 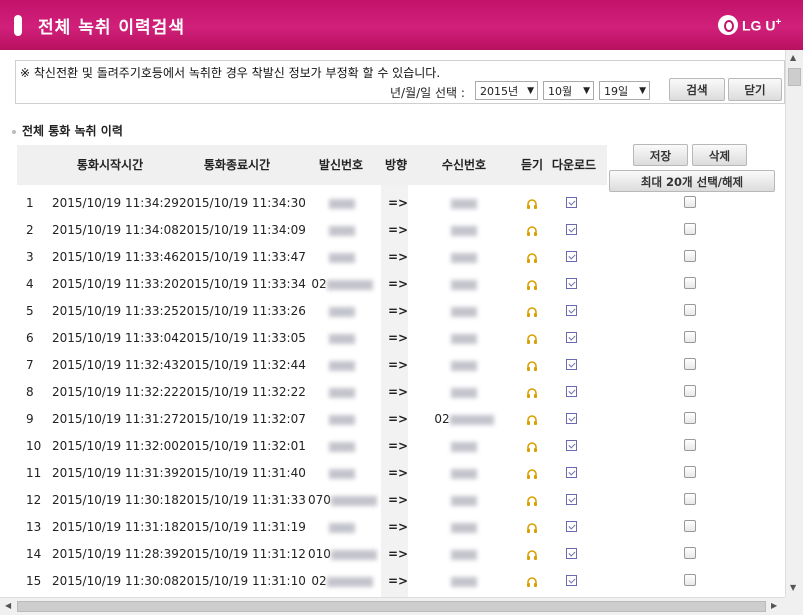 I want to click on year-select: 2015년 ▼, so click(x=506, y=90).